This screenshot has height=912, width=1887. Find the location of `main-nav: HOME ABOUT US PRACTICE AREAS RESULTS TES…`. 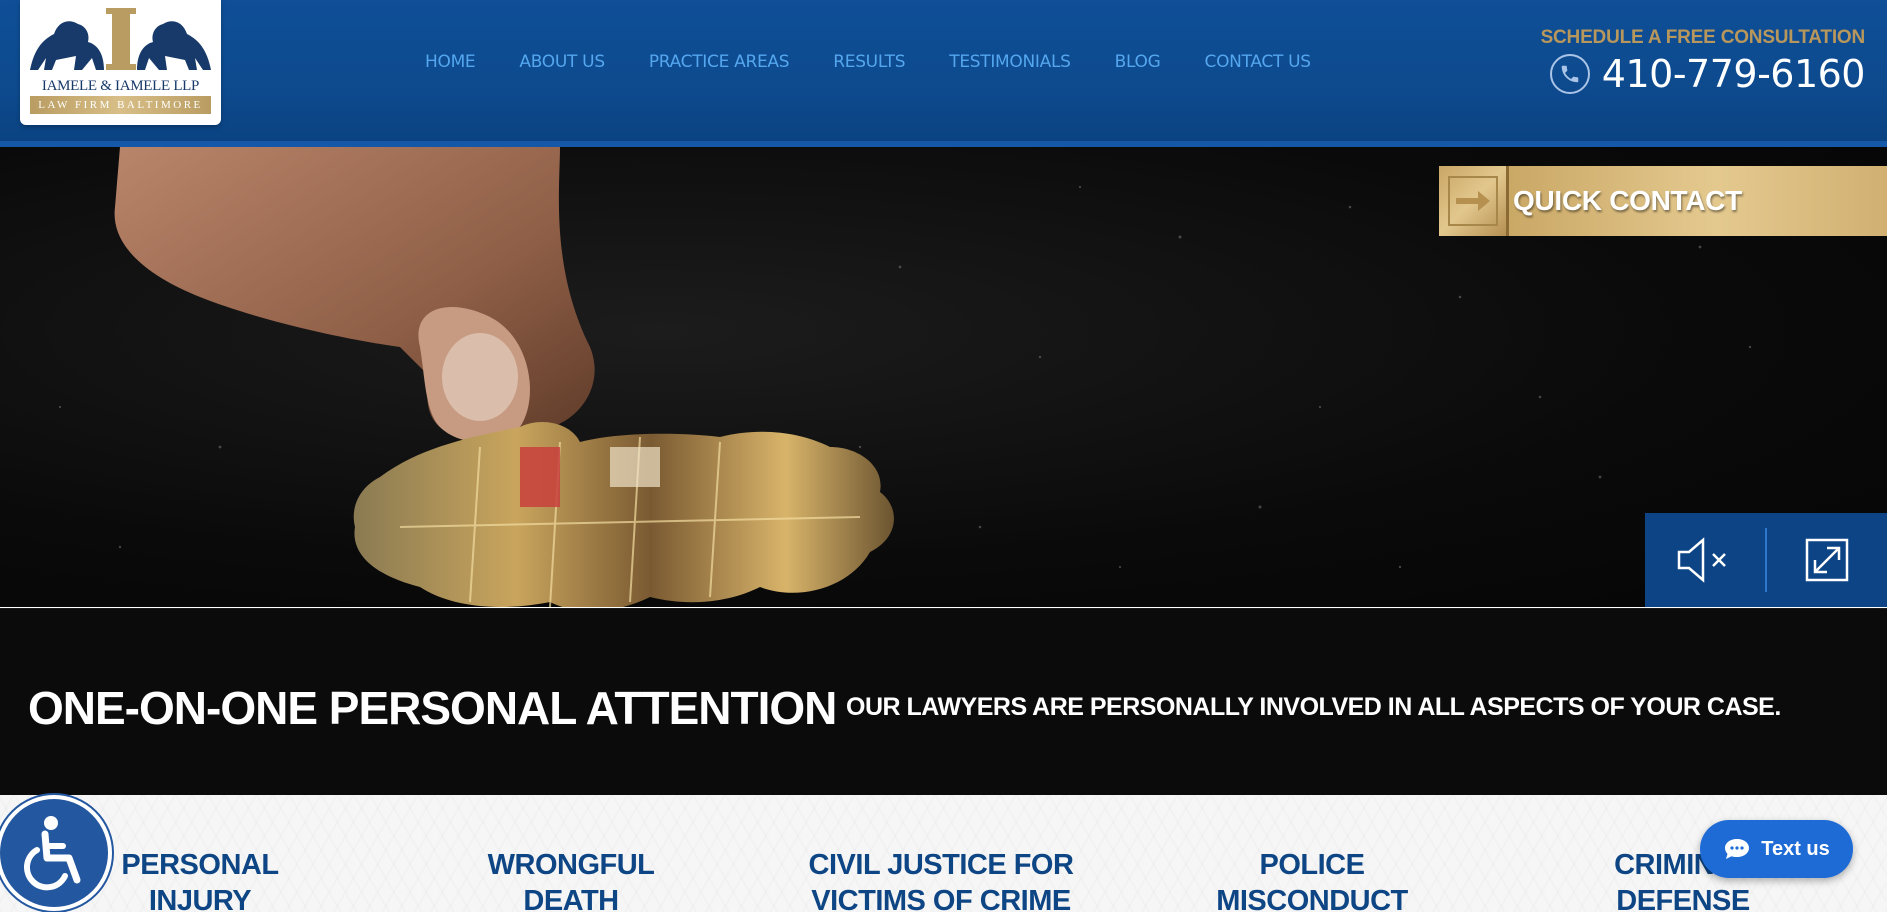

main-nav: HOME ABOUT US PRACTICE AREAS RESULTS TES… is located at coordinates (890, 62).